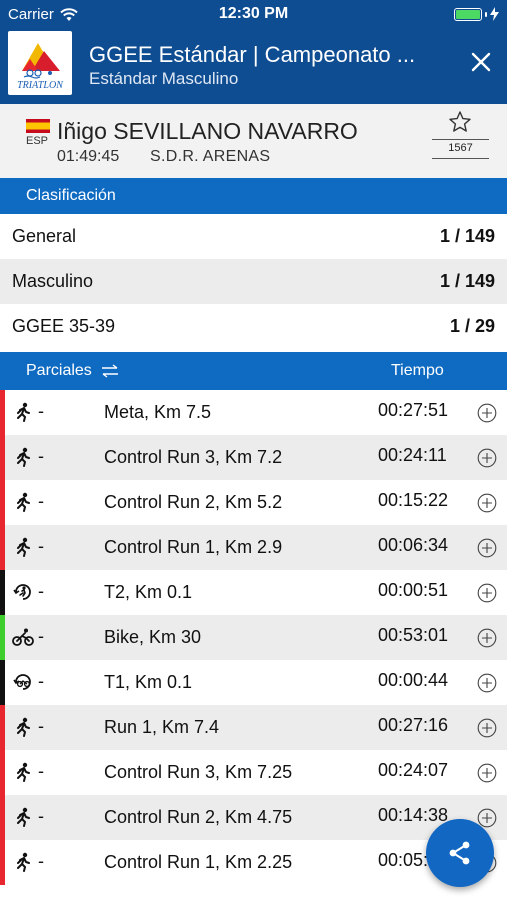 The width and height of the screenshot is (507, 900). I want to click on page-subtitle: Estándar Masculino, so click(164, 78).